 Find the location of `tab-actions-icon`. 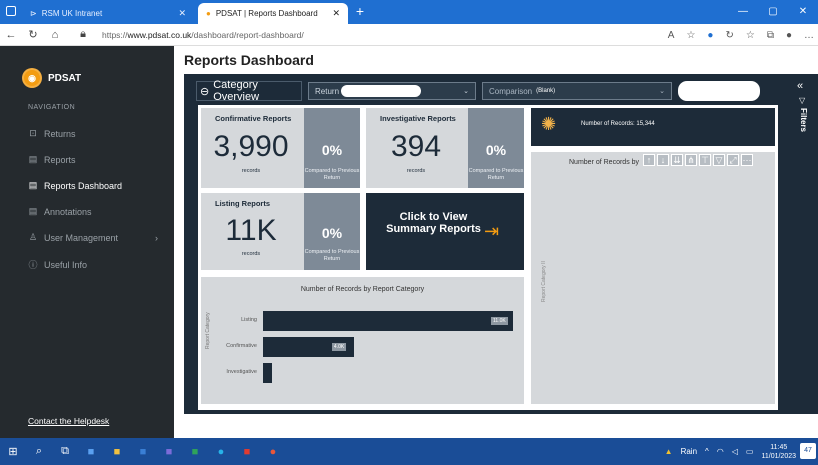

tab-actions-icon is located at coordinates (11, 11).